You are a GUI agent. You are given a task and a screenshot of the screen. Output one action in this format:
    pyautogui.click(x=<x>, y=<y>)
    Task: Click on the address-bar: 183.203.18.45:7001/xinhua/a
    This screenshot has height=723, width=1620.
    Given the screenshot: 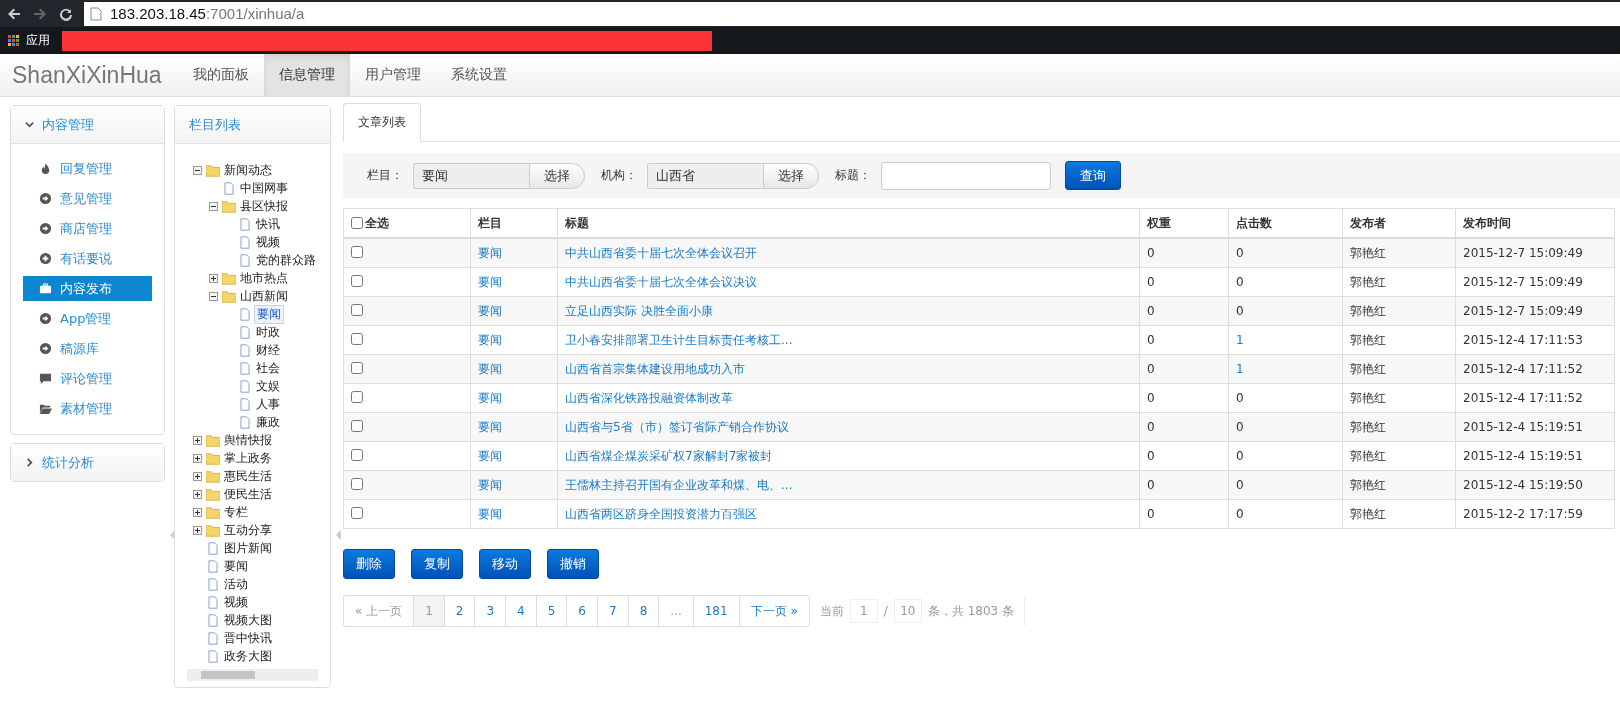 What is the action you would take?
    pyautogui.click(x=852, y=13)
    